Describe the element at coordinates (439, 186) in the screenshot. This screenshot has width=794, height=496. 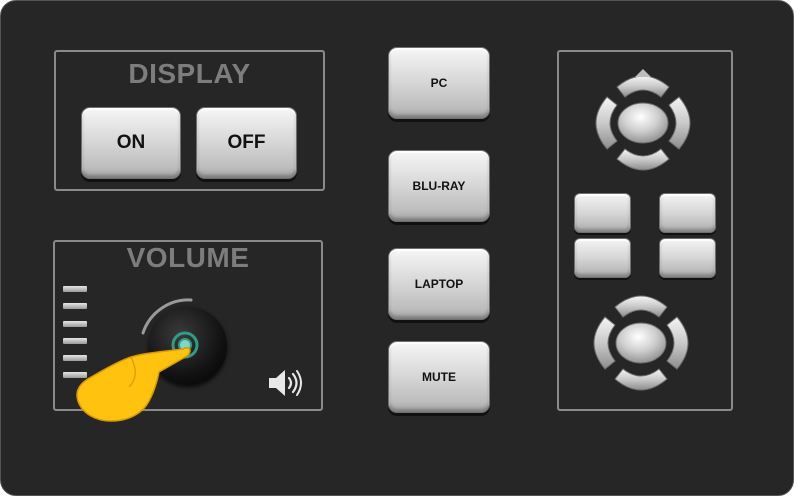
I see `source-bluray-button: BLU-RAY` at that location.